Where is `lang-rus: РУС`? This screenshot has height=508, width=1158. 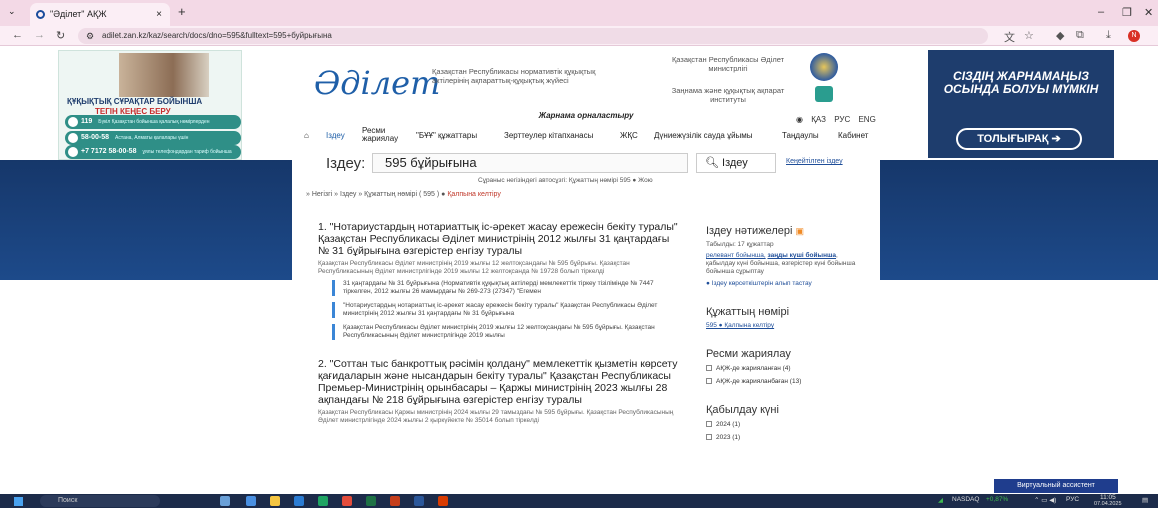
lang-rus: РУС is located at coordinates (842, 119).